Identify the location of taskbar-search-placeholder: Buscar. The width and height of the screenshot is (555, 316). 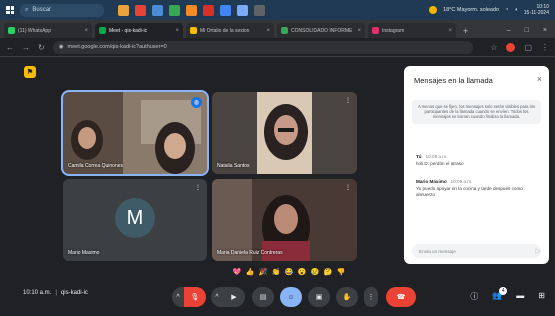
(42, 10).